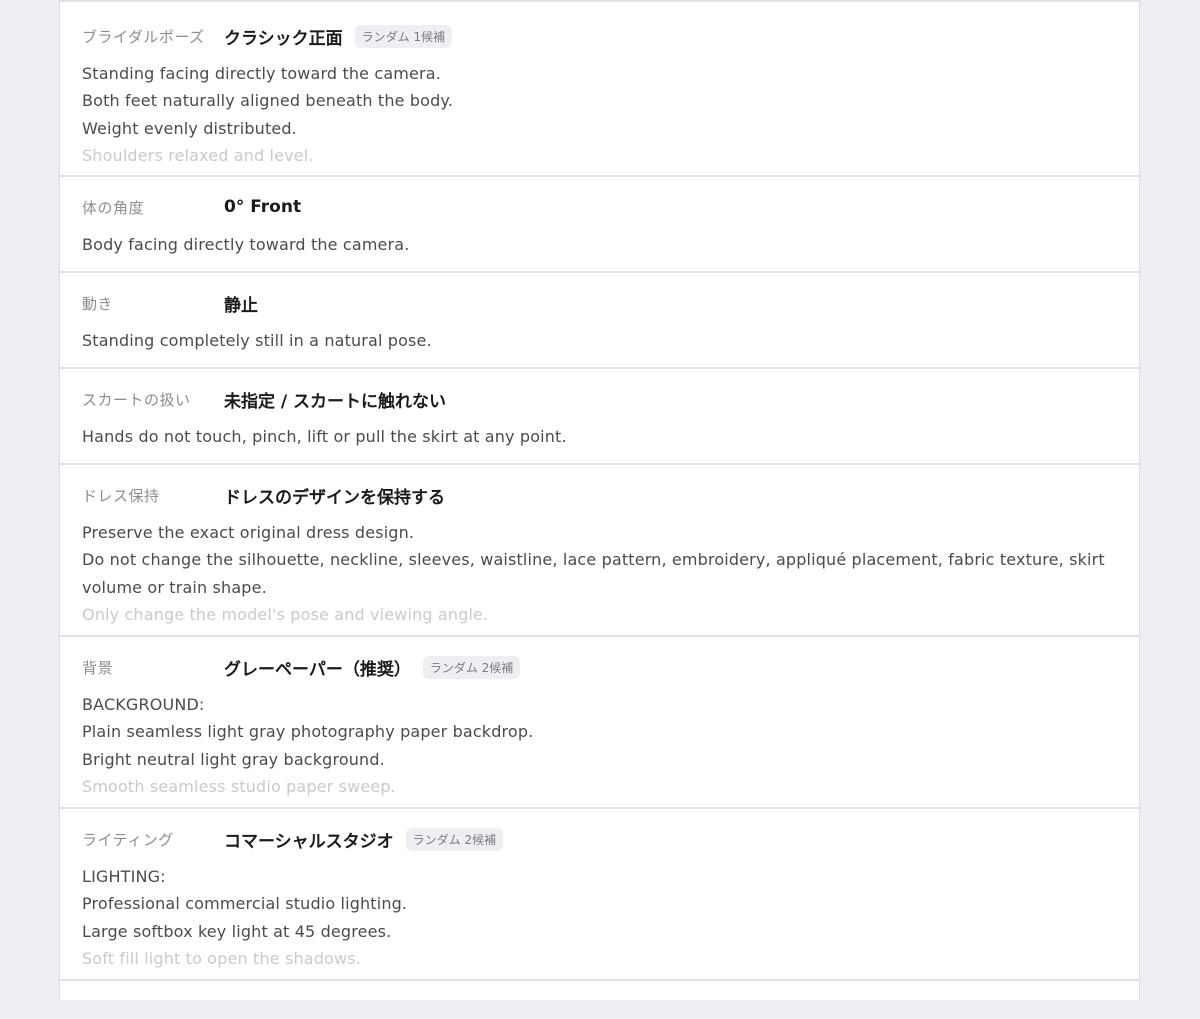  Describe the element at coordinates (233, 759) in the screenshot. I see `description-line: Bright neutral light gray background.` at that location.